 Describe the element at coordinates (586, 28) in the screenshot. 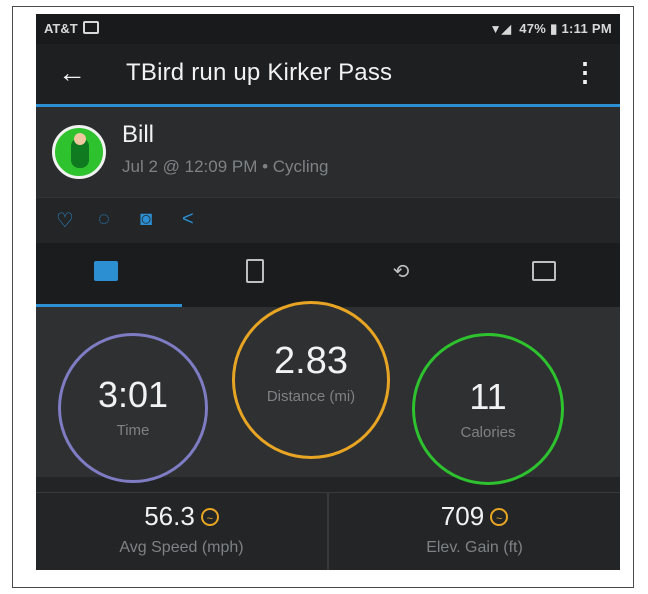

I see `clock: 1:11 PM` at that location.